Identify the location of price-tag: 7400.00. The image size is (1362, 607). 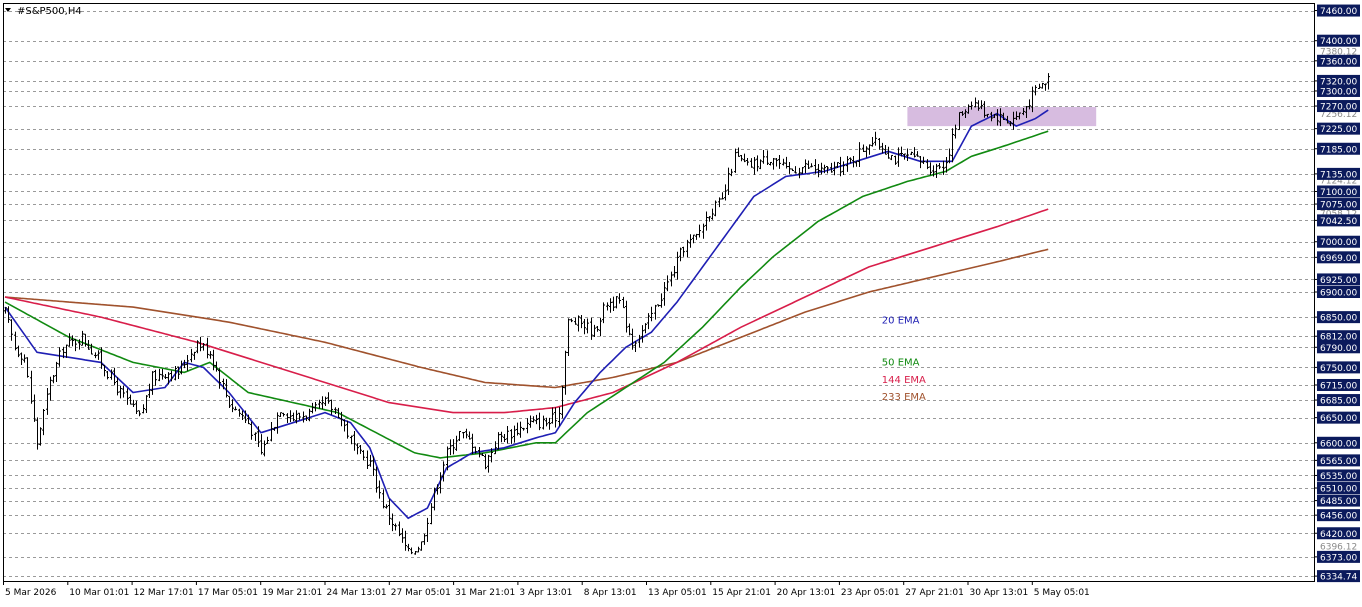
(1337, 40).